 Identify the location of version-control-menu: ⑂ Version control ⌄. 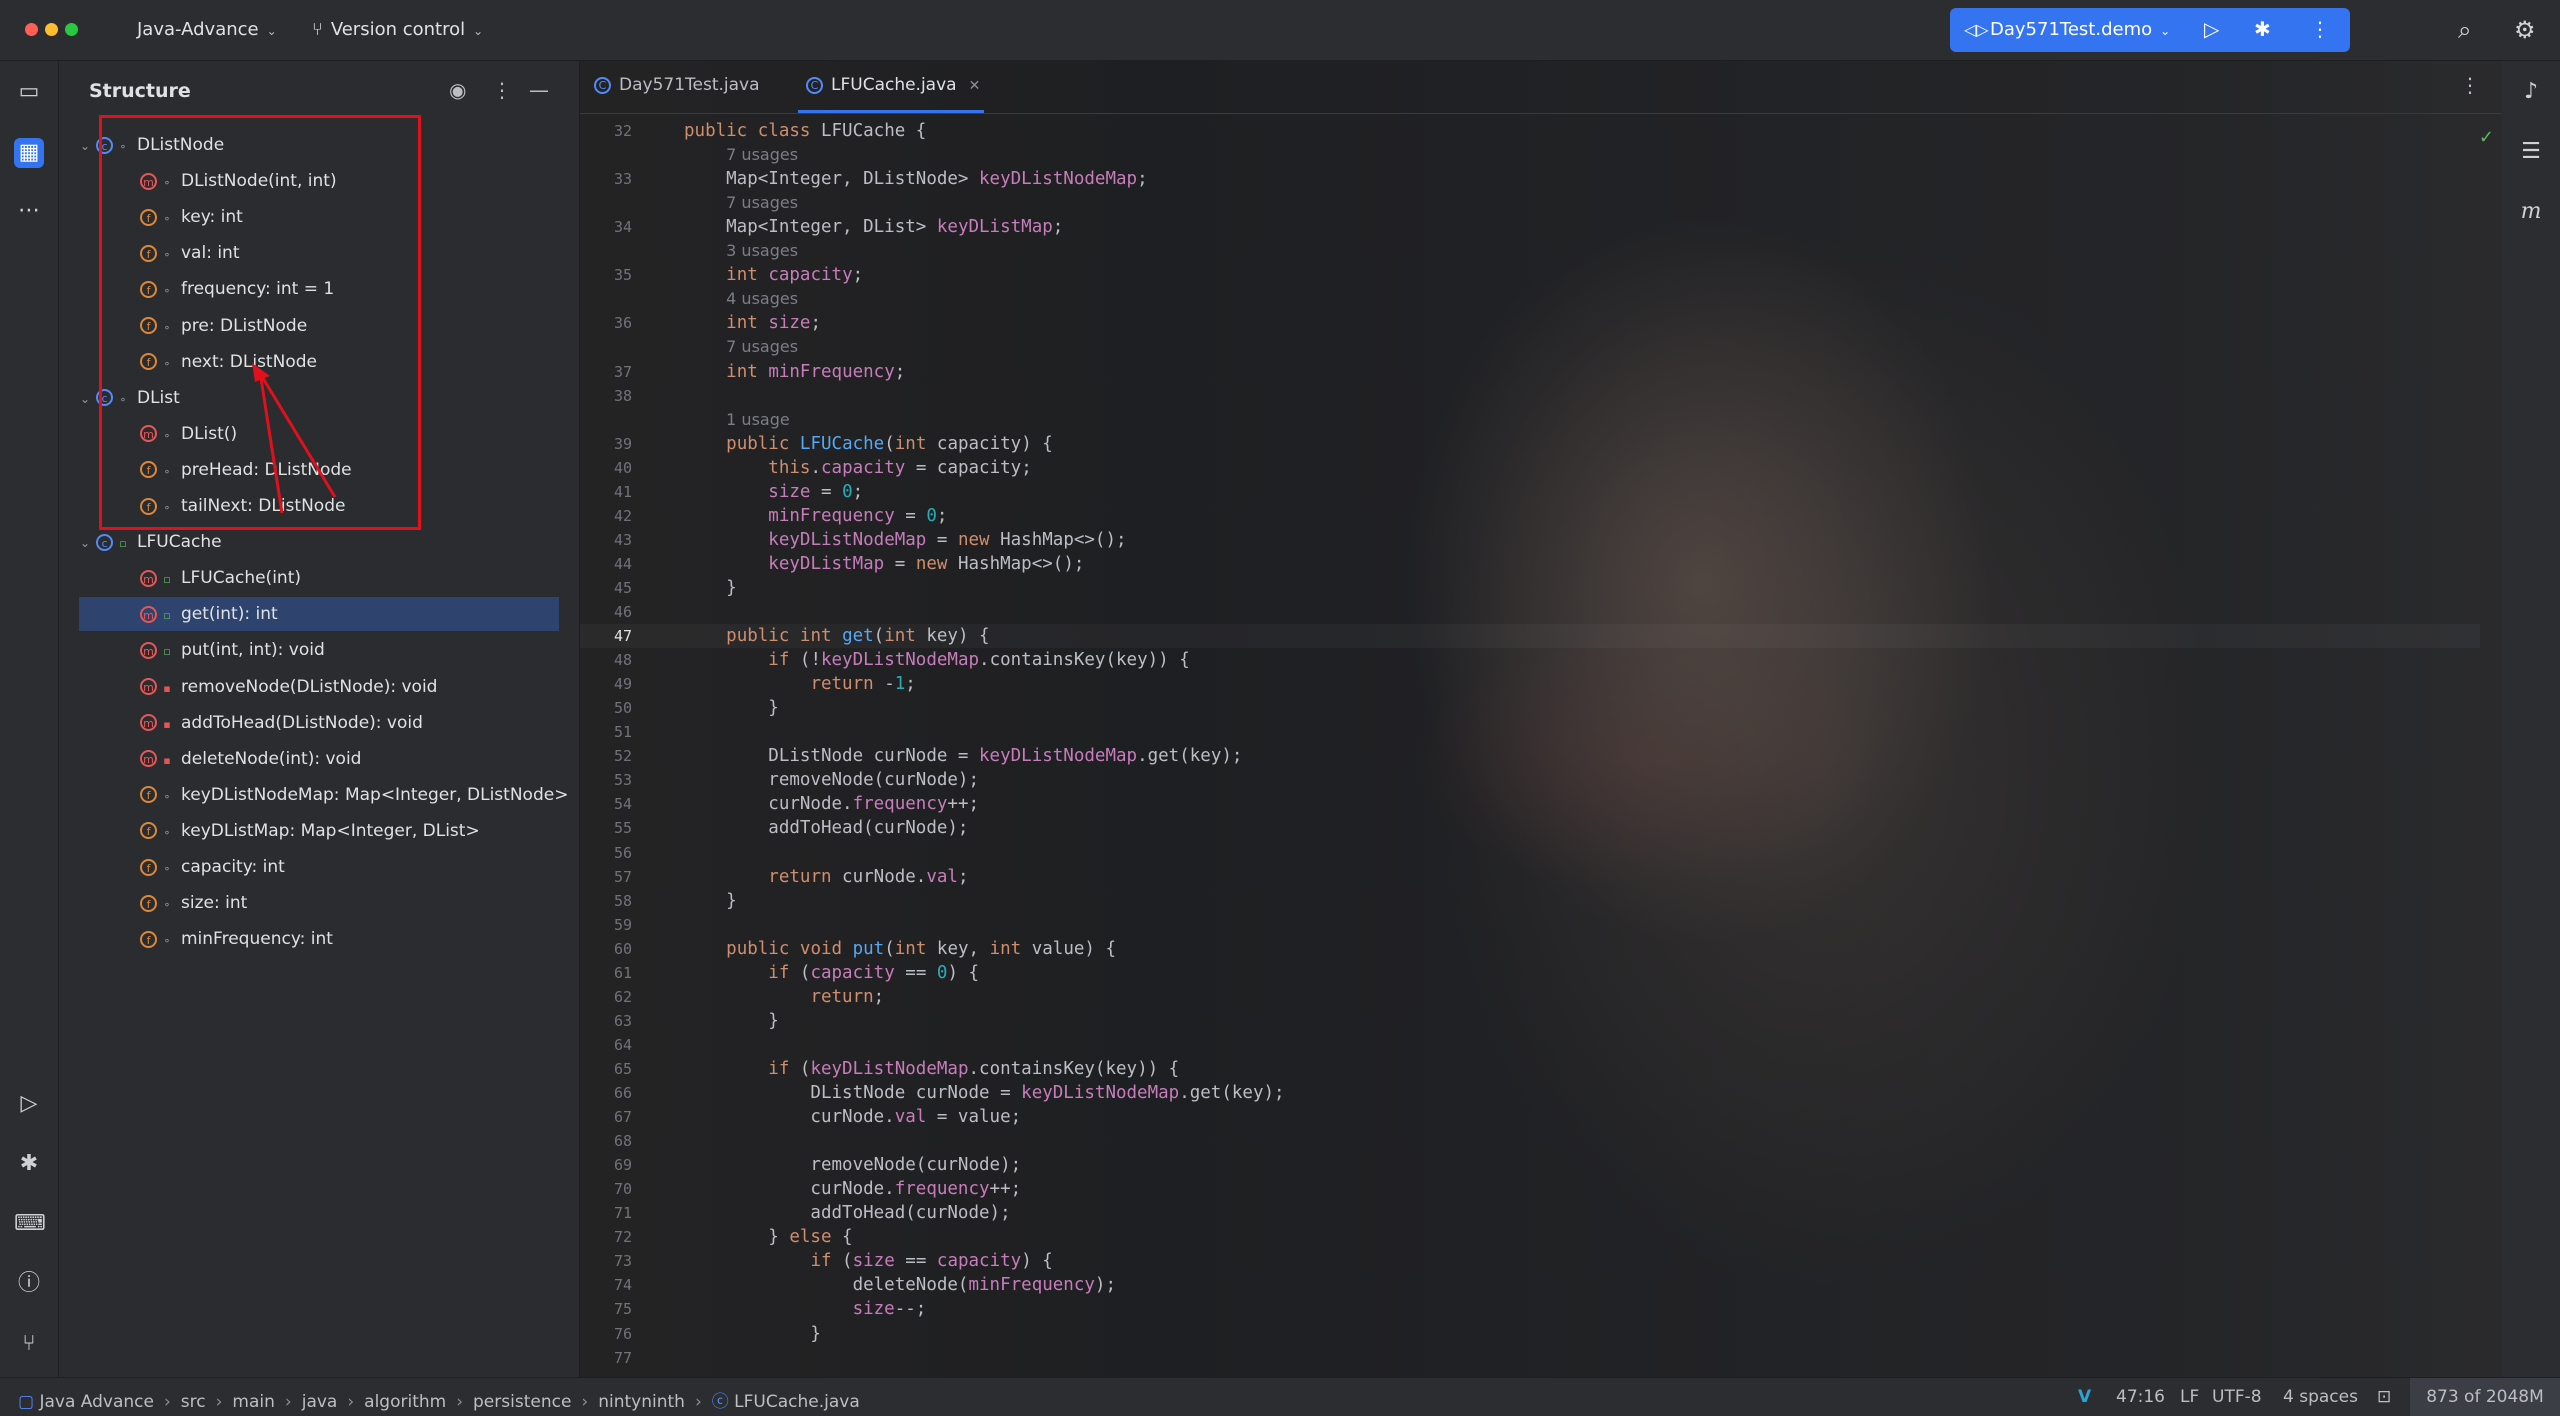
(397, 29).